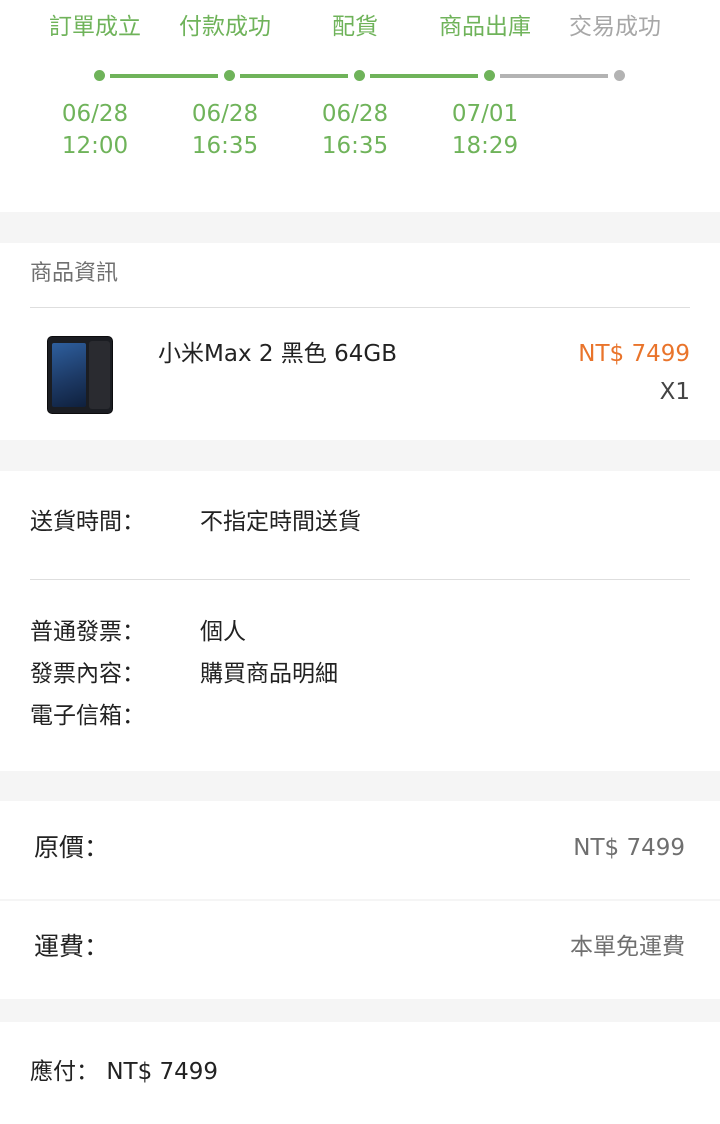 The height and width of the screenshot is (1124, 720). I want to click on invoice-type-value: 個人, so click(223, 632).